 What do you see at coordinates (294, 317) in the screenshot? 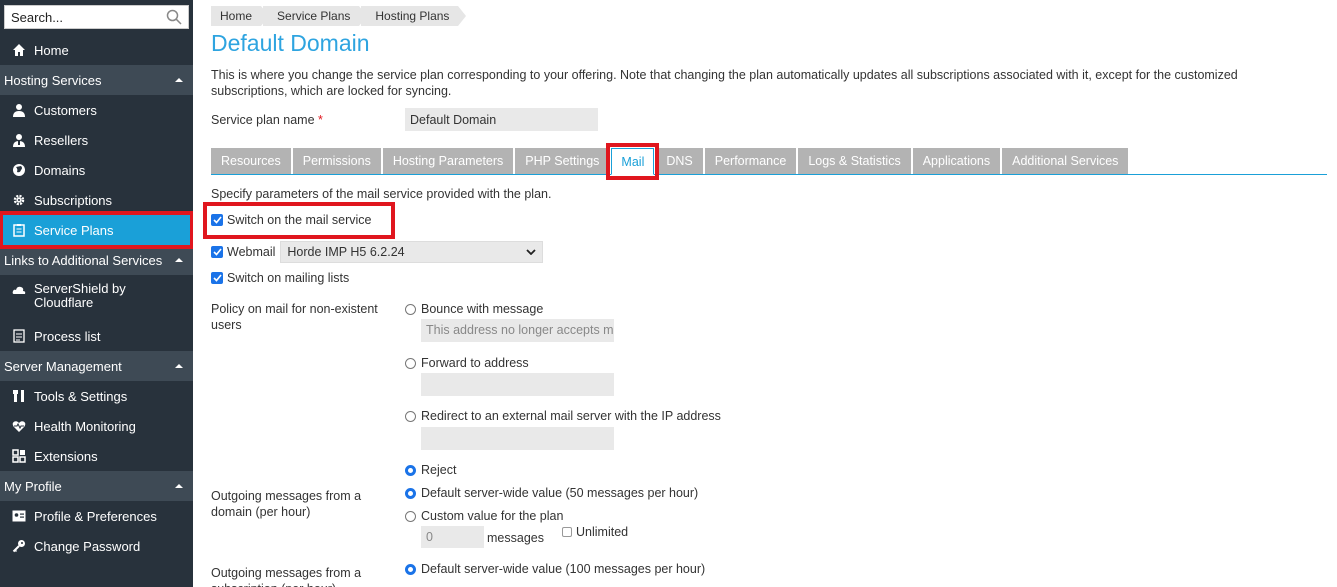
I see `policy-label: Policy on mail for non-existent users` at bounding box center [294, 317].